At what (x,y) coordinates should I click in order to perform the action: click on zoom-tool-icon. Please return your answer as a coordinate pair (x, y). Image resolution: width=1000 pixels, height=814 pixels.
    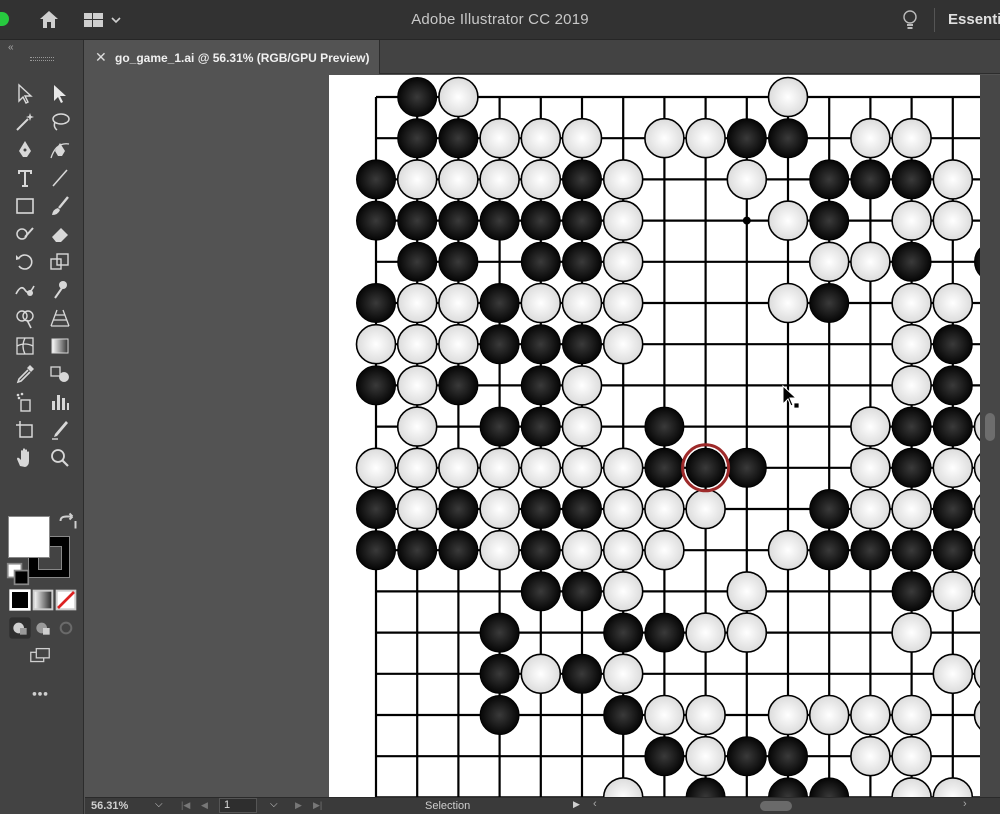
    Looking at the image, I should click on (60, 458).